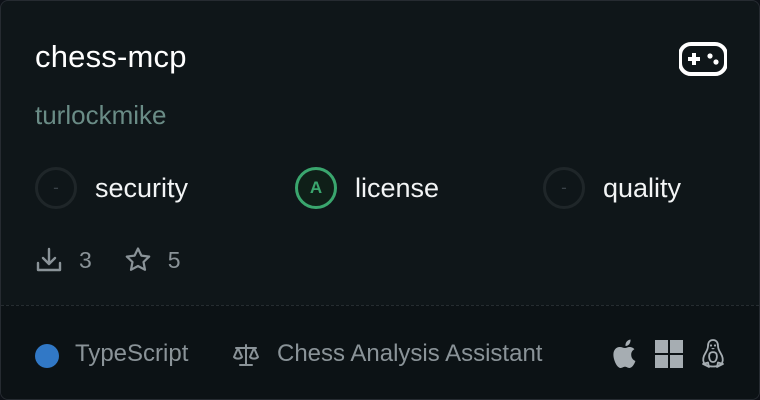 The image size is (760, 400). Describe the element at coordinates (152, 260) in the screenshot. I see `stars-stat: 5` at that location.